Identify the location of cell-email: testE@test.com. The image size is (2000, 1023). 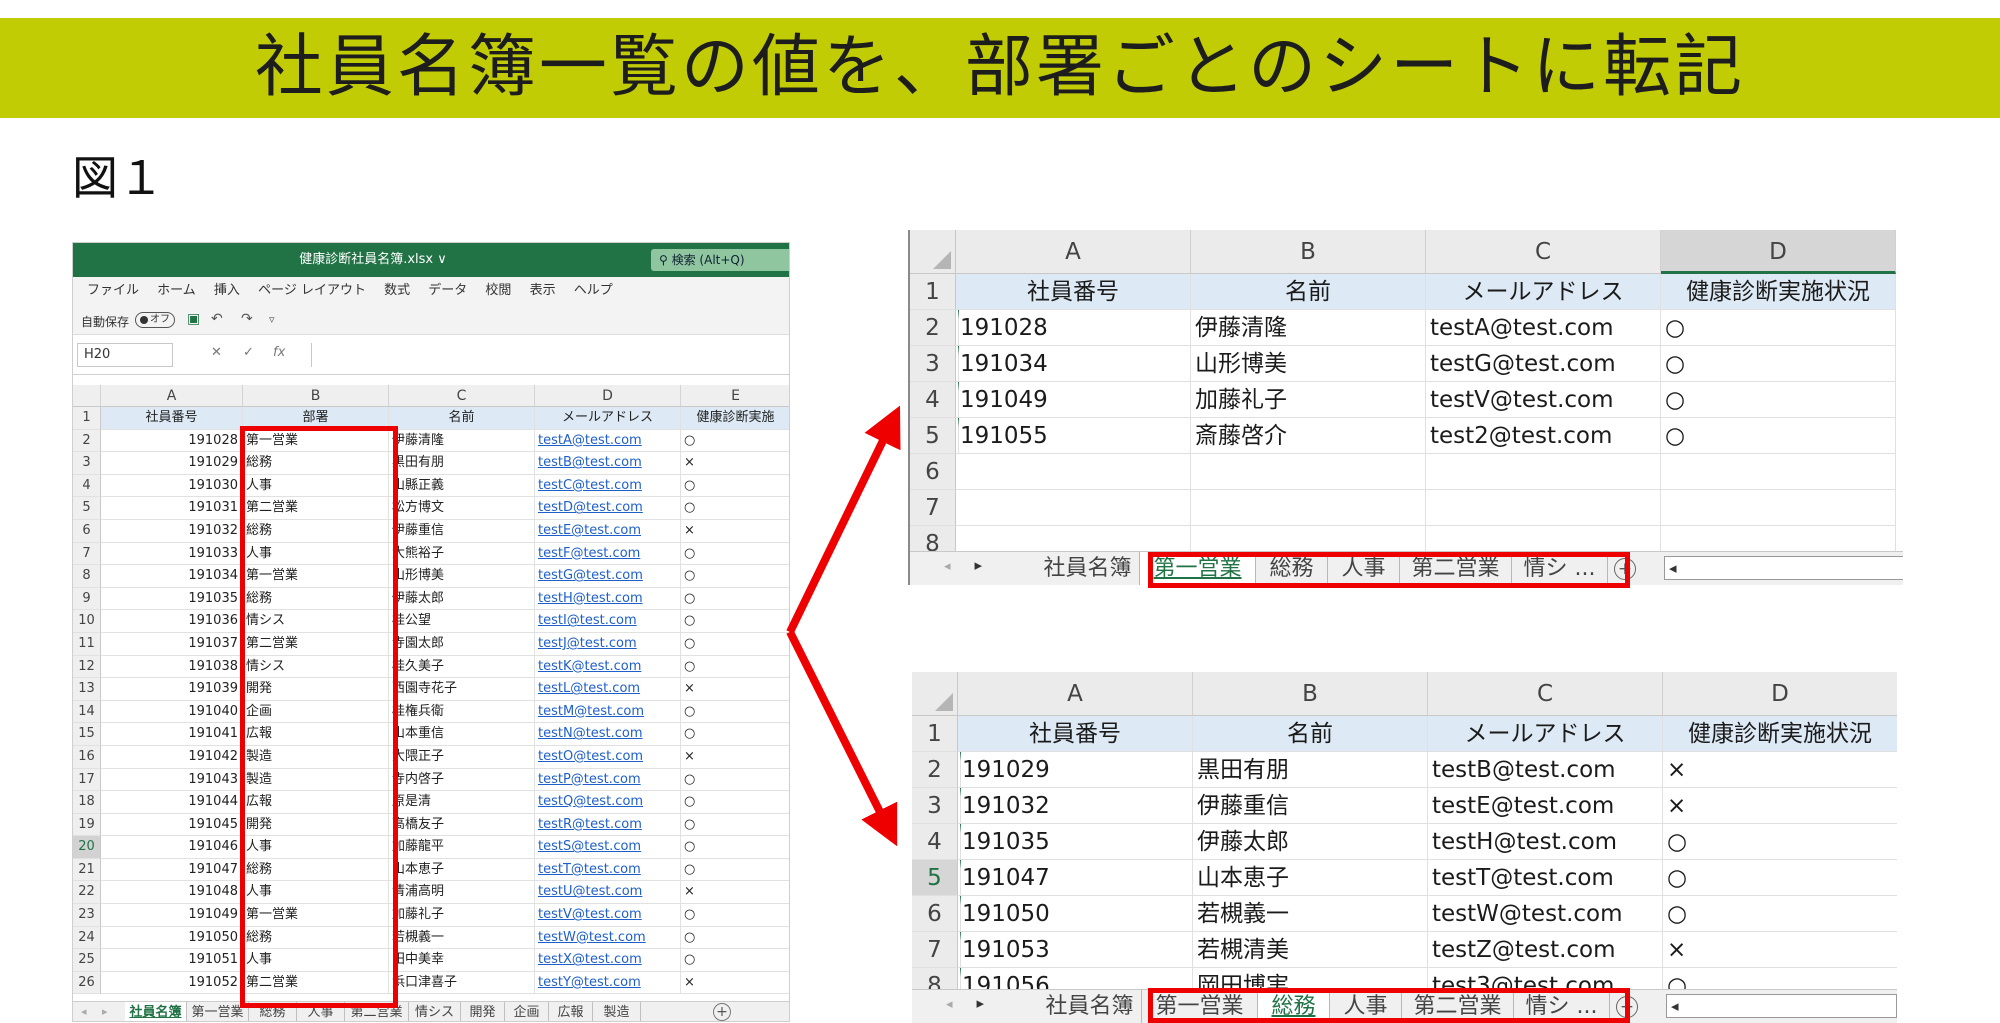
(1545, 806).